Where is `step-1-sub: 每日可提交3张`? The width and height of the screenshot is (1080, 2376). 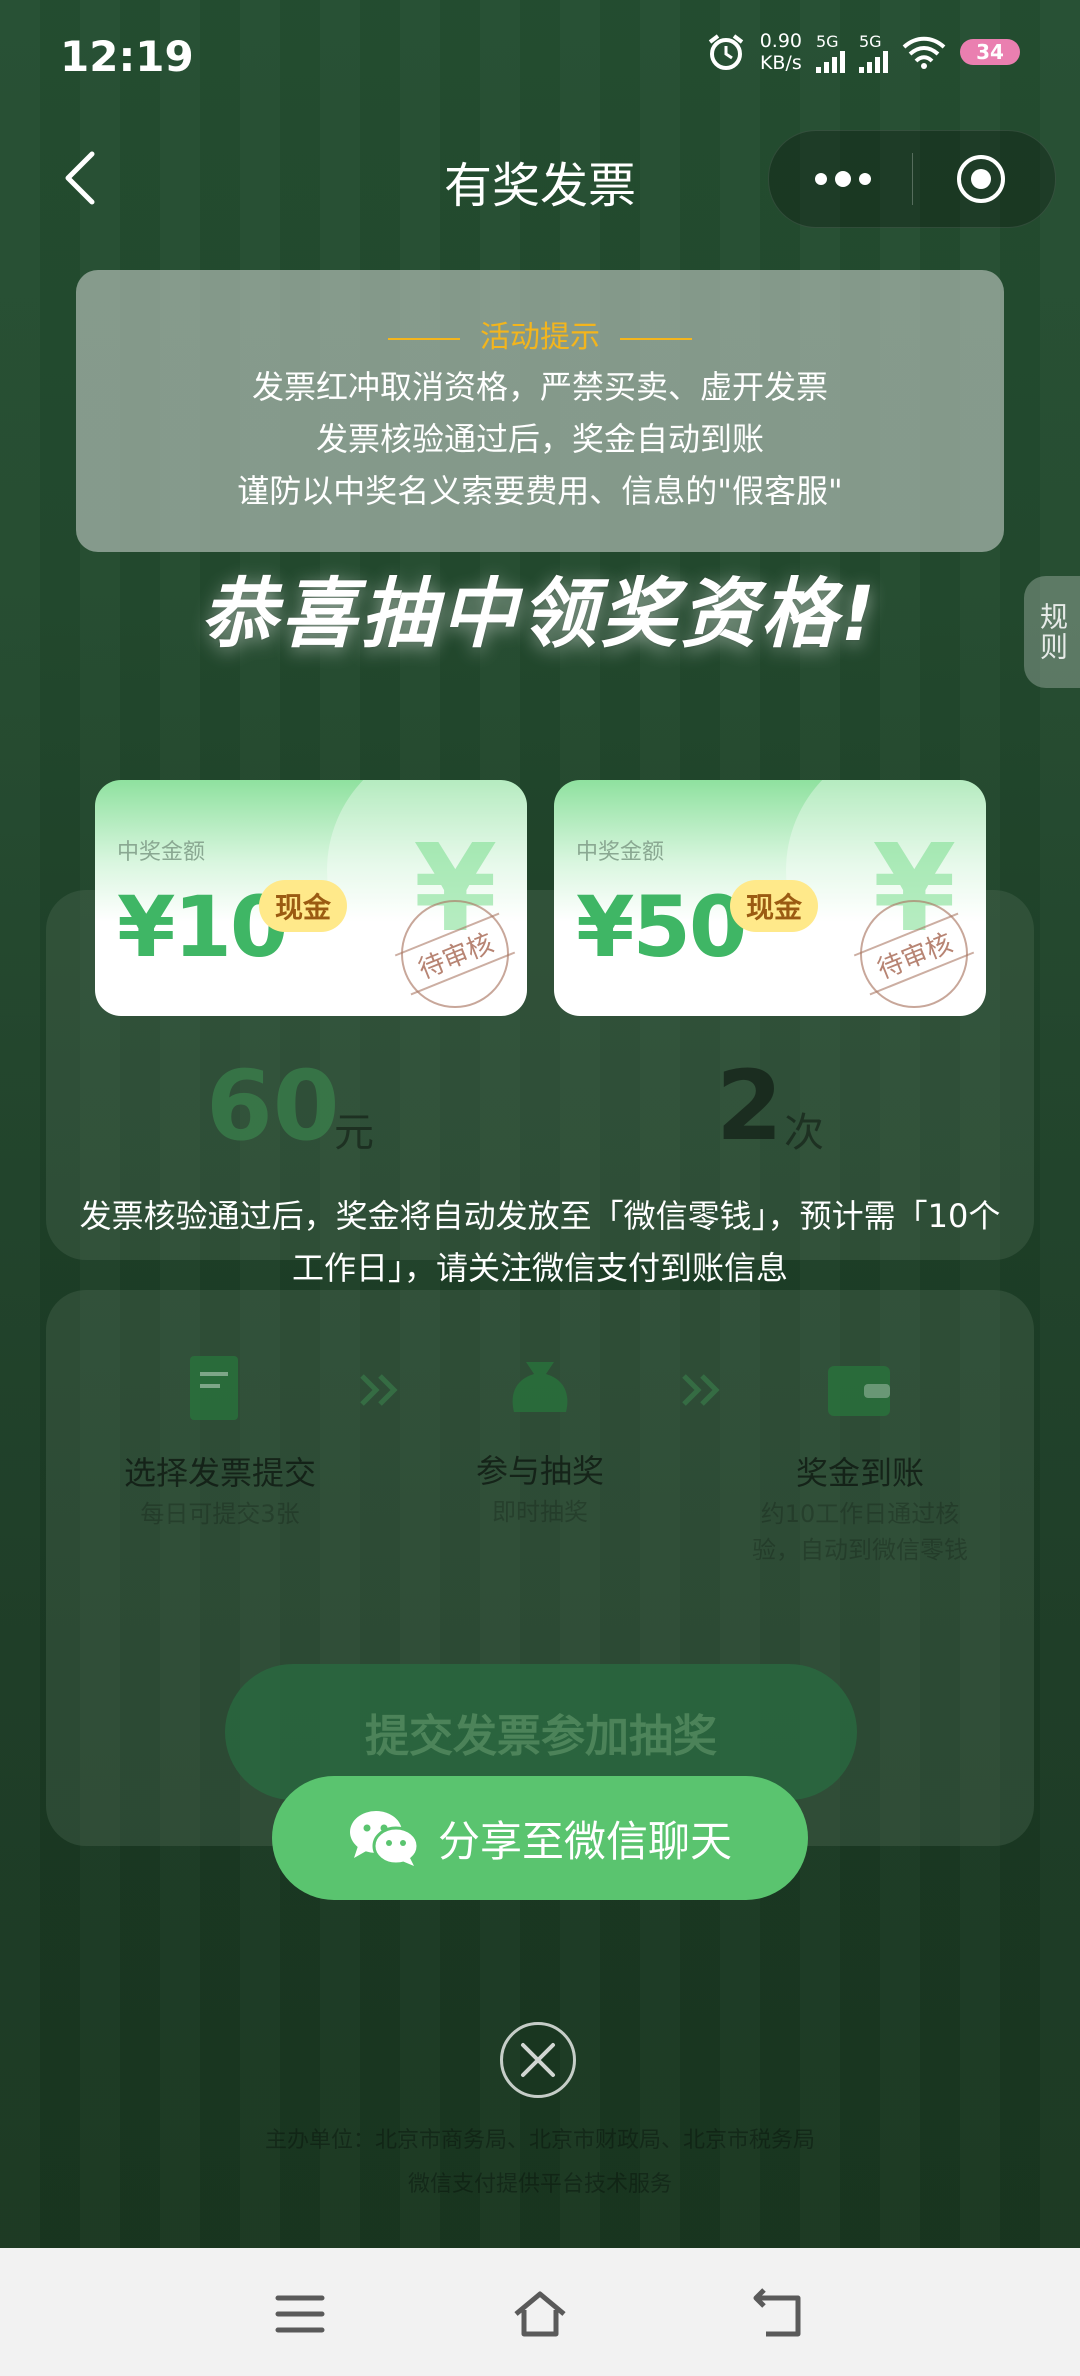 step-1-sub: 每日可提交3张 is located at coordinates (220, 1514).